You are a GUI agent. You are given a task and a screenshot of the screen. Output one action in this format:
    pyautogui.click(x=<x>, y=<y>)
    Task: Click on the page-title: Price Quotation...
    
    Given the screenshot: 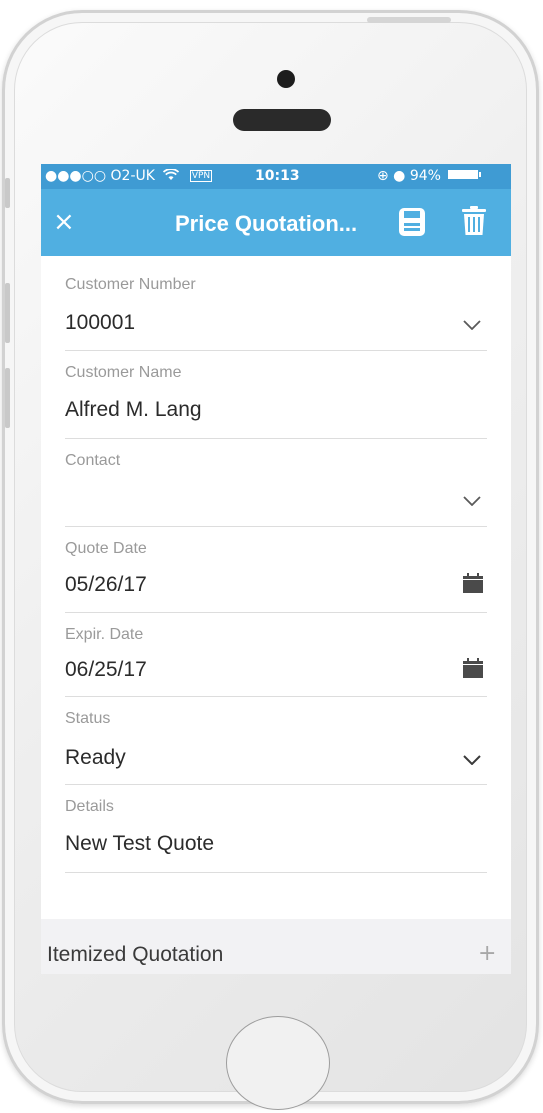 What is the action you would take?
    pyautogui.click(x=266, y=223)
    